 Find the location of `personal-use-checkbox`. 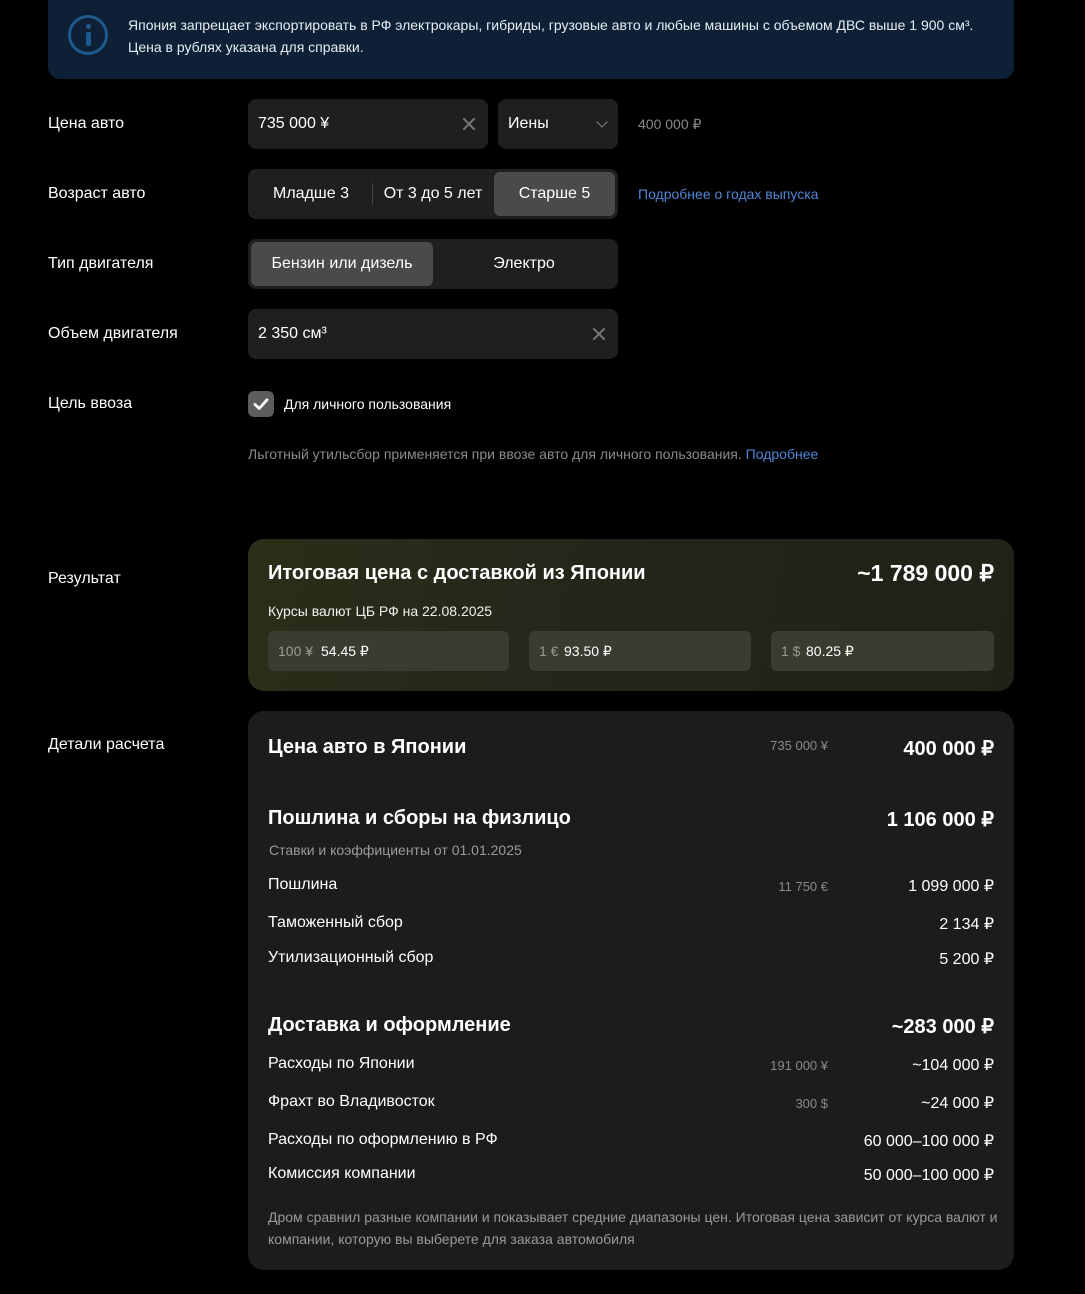

personal-use-checkbox is located at coordinates (261, 404).